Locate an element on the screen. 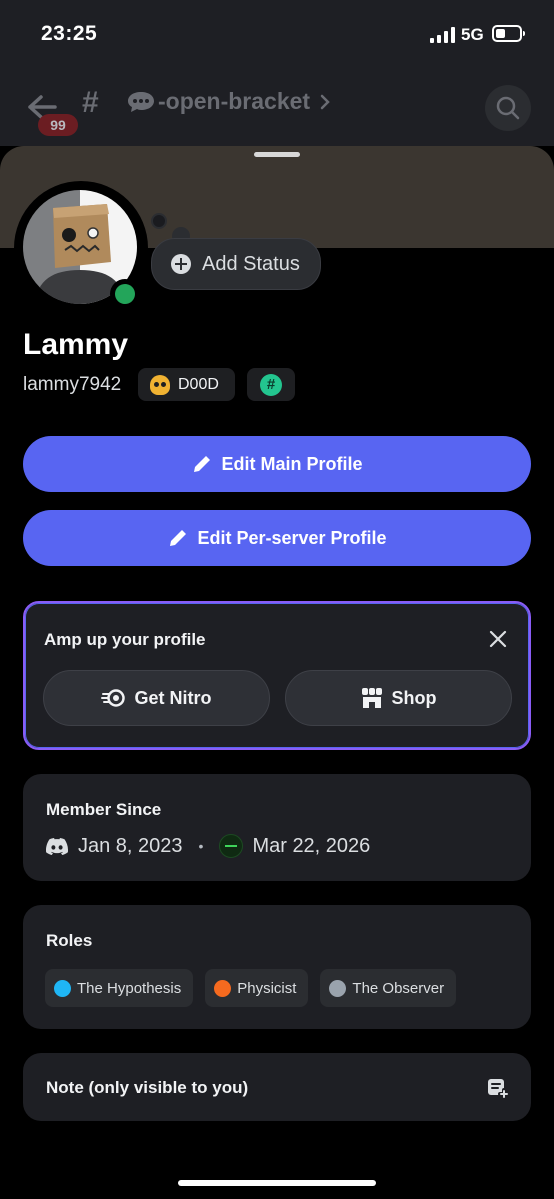 The image size is (554, 1199). member-since-card: Member Since Jan 8, 2023 • Mar 22, 2026 is located at coordinates (277, 827).